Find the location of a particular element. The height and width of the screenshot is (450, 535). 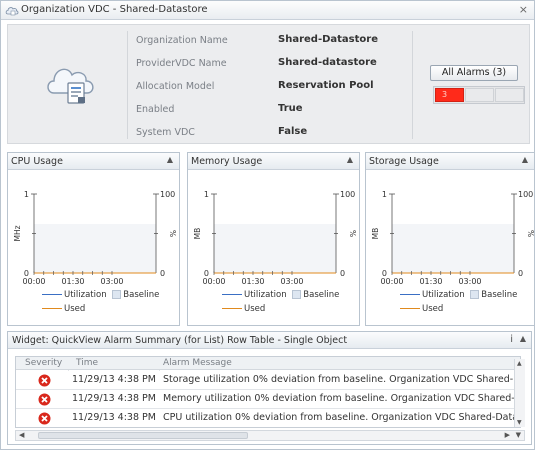

panel-header: CPU Usage ▲ is located at coordinates (93, 161).